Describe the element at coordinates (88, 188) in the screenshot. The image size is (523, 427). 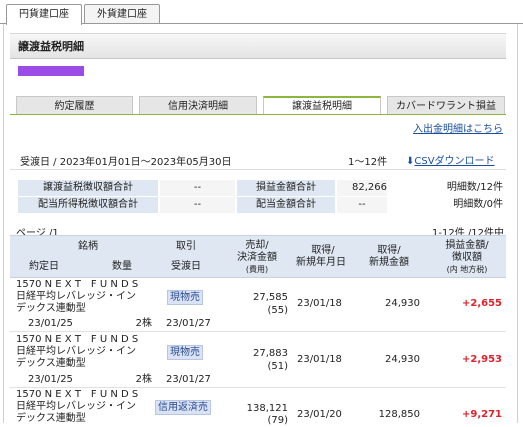
I see `summary-label: 譲渡益税徴収額合計` at that location.